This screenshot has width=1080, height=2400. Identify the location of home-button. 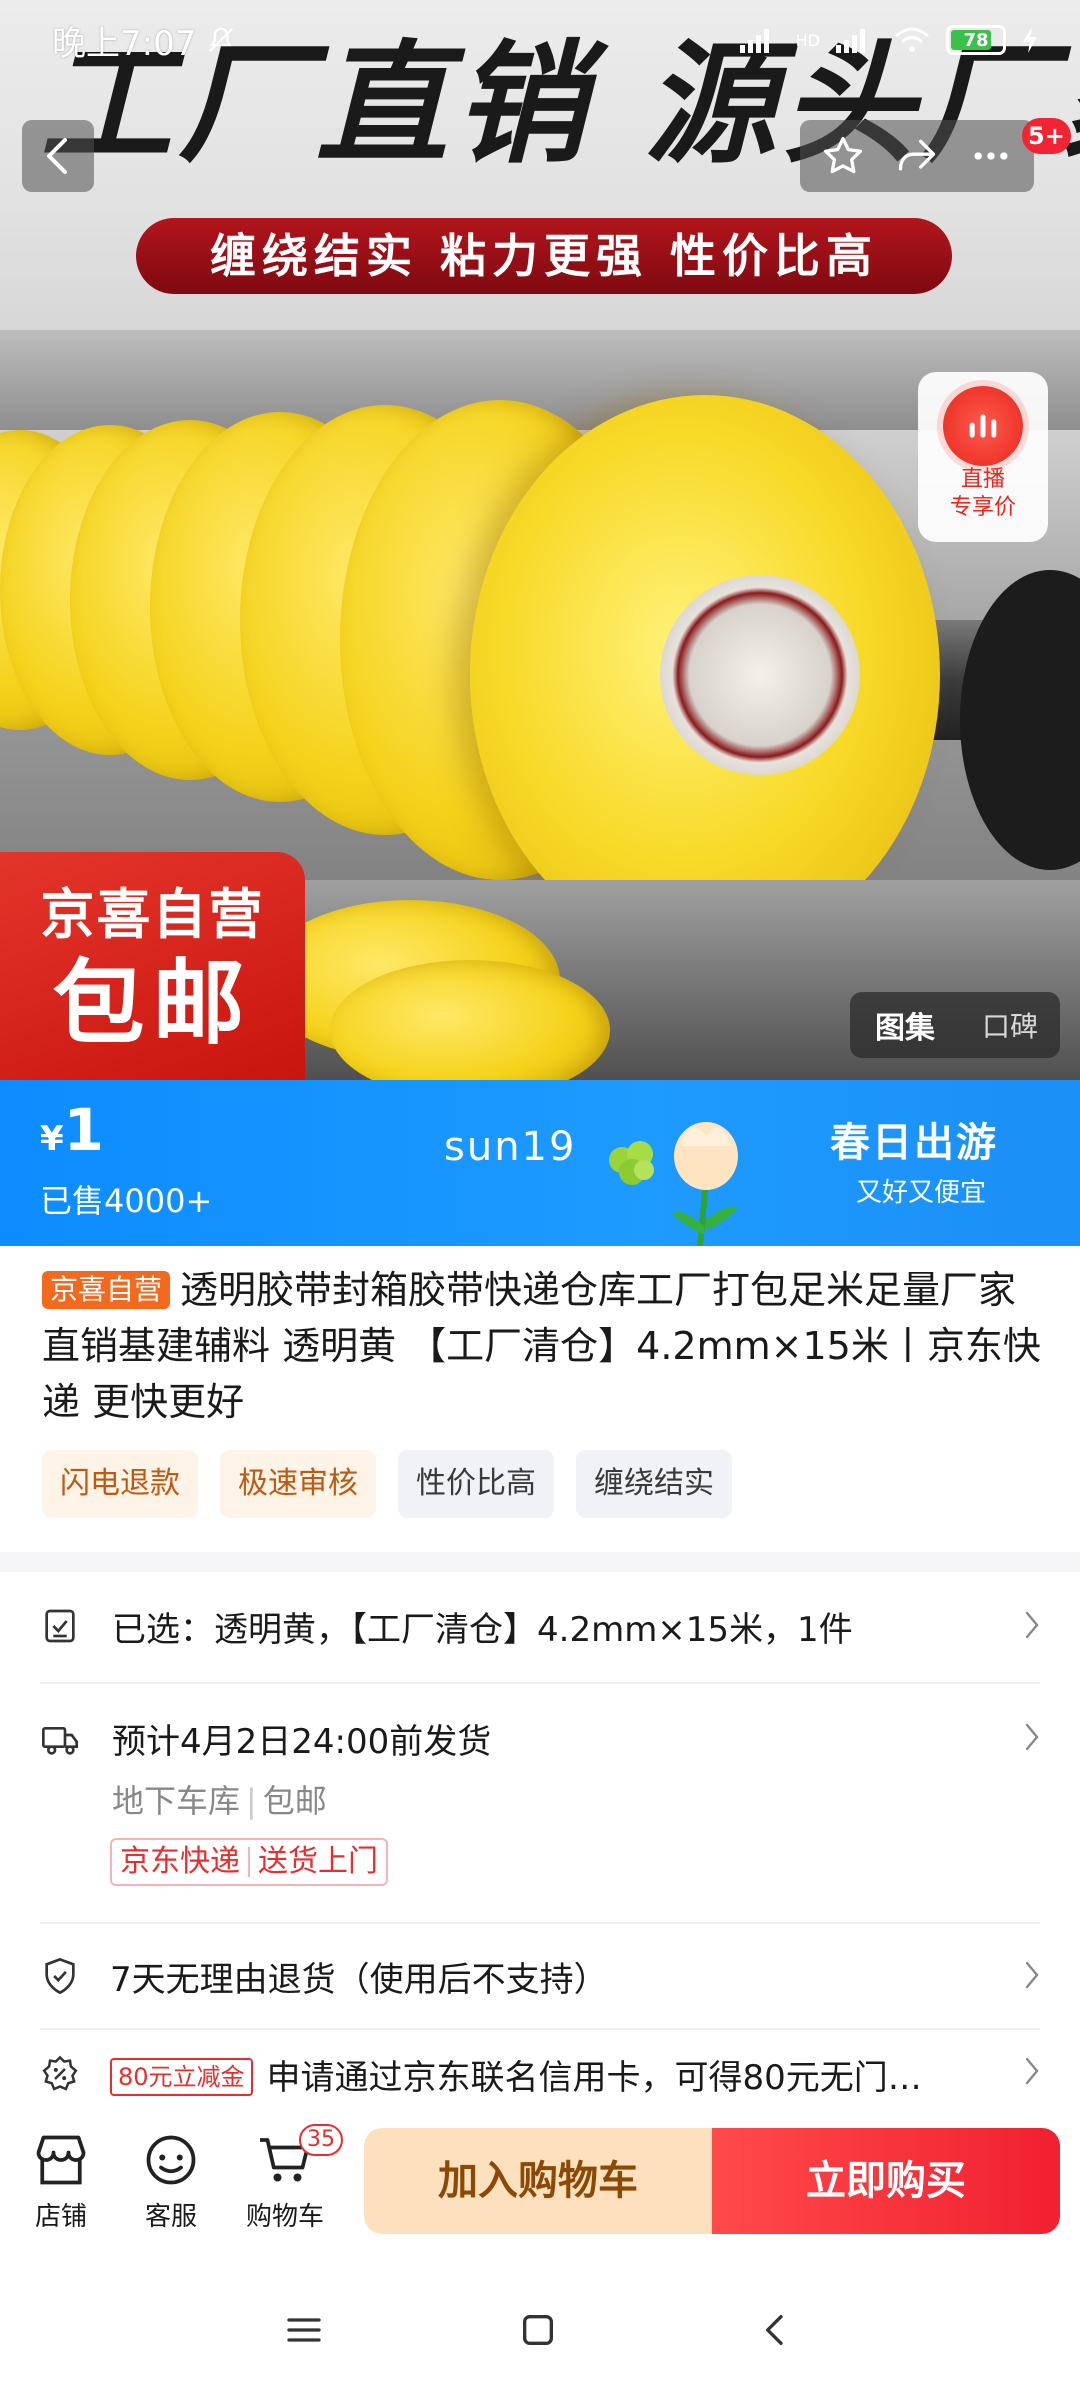
(538, 2332).